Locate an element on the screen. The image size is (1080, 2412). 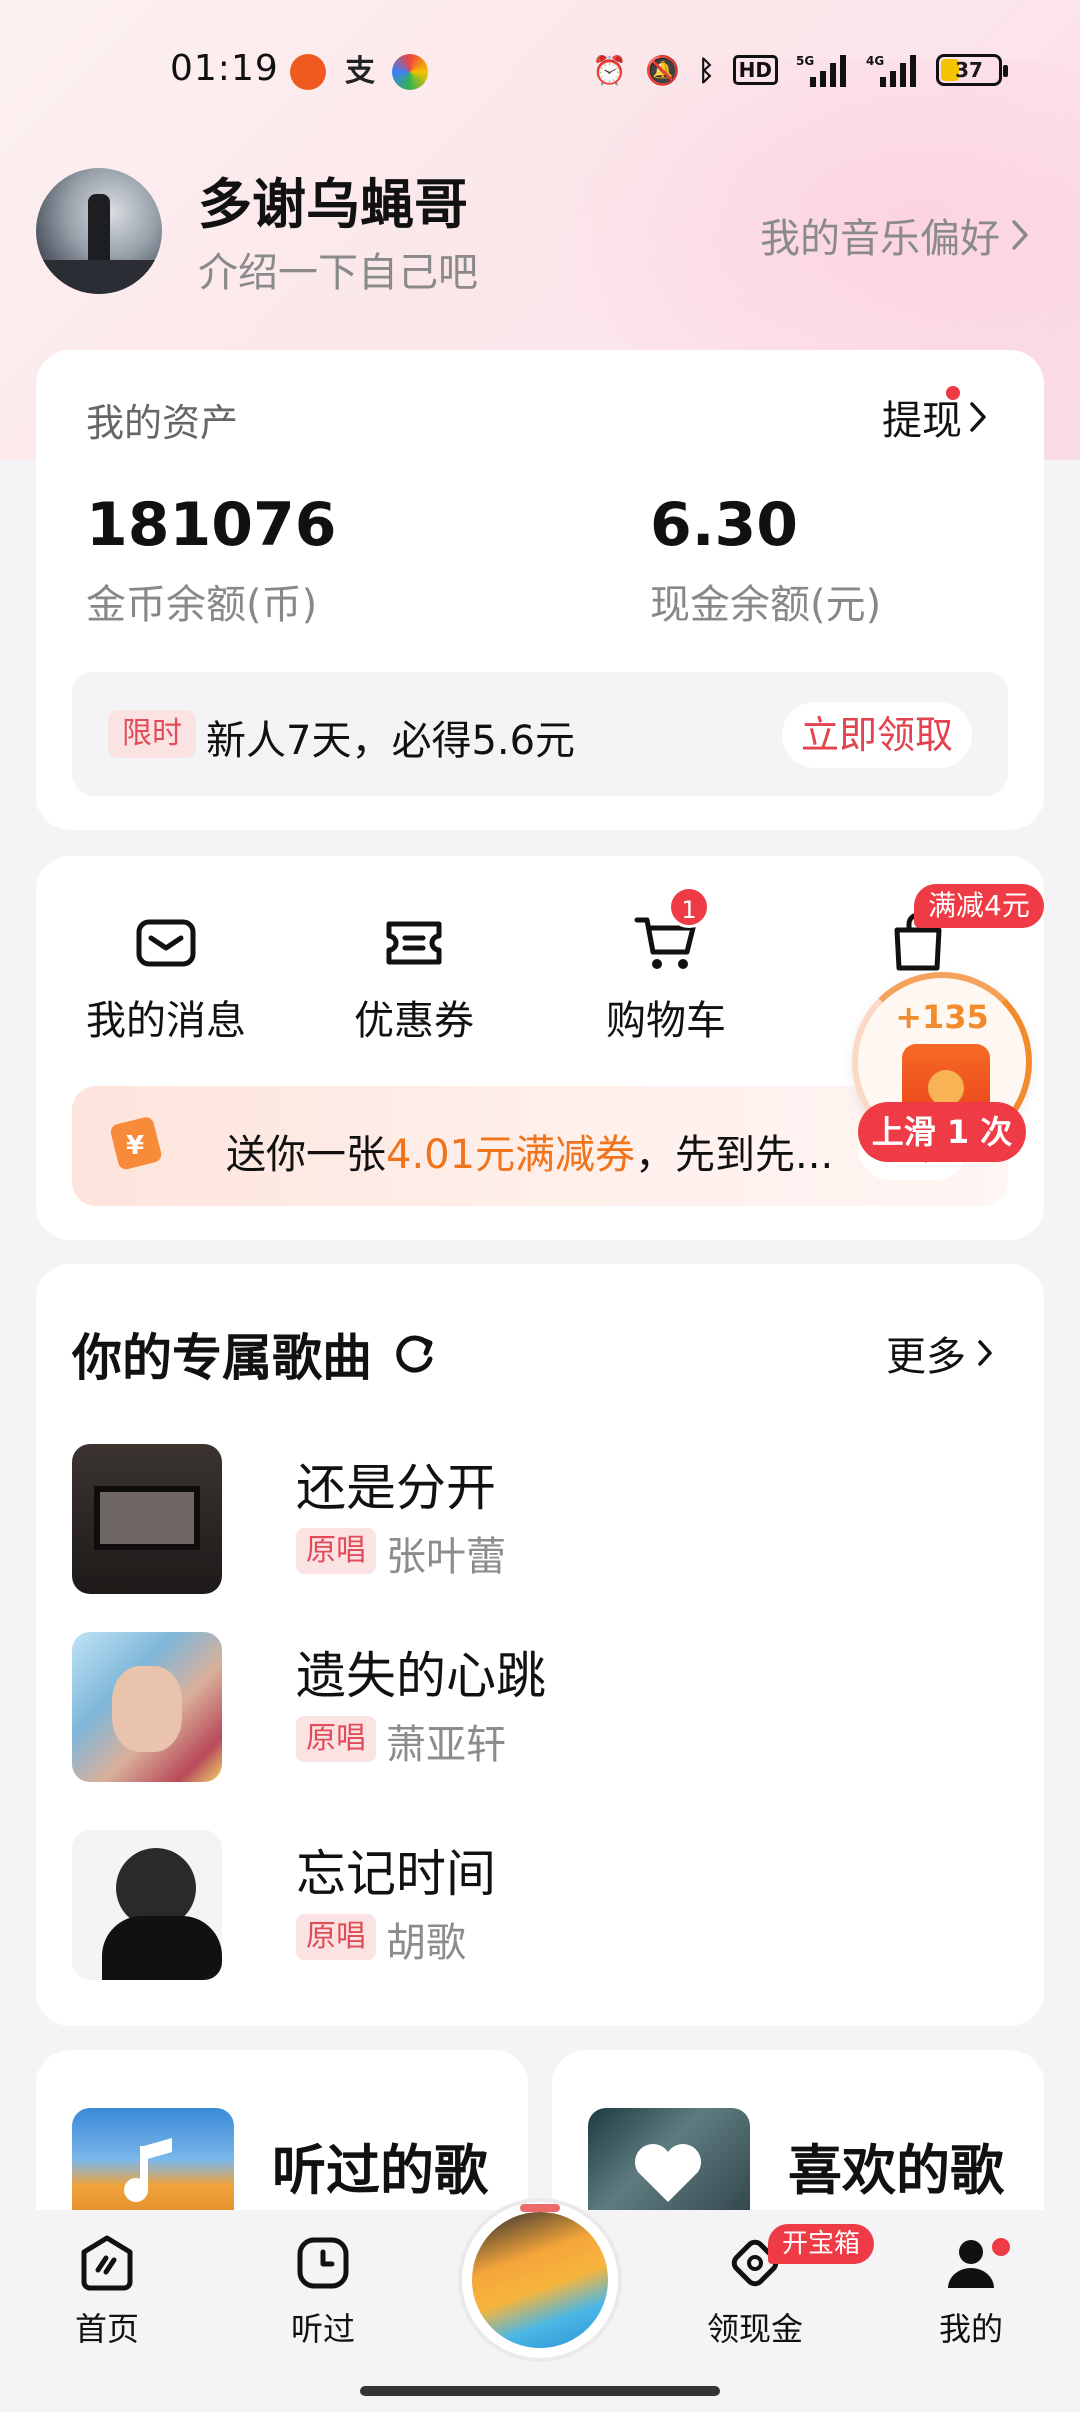
liked-songs-cover is located at coordinates (669, 2159).